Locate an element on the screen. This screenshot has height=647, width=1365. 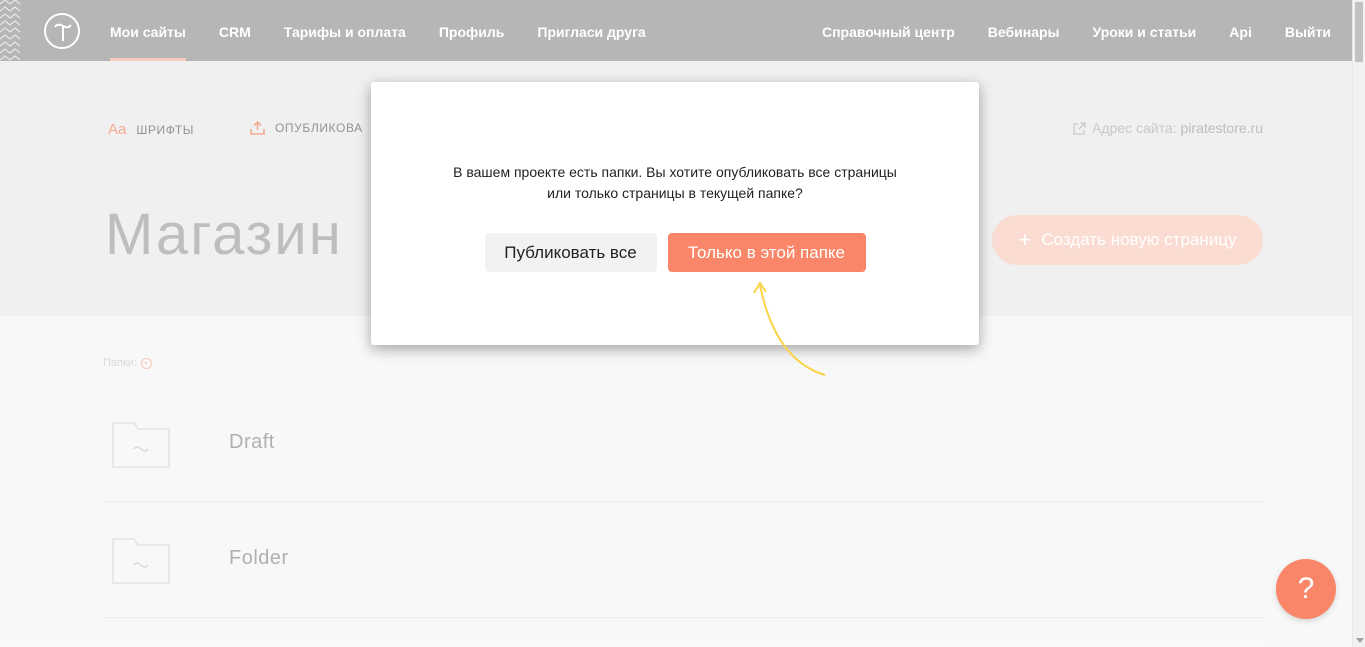
scrollbar is located at coordinates (1358, 323).